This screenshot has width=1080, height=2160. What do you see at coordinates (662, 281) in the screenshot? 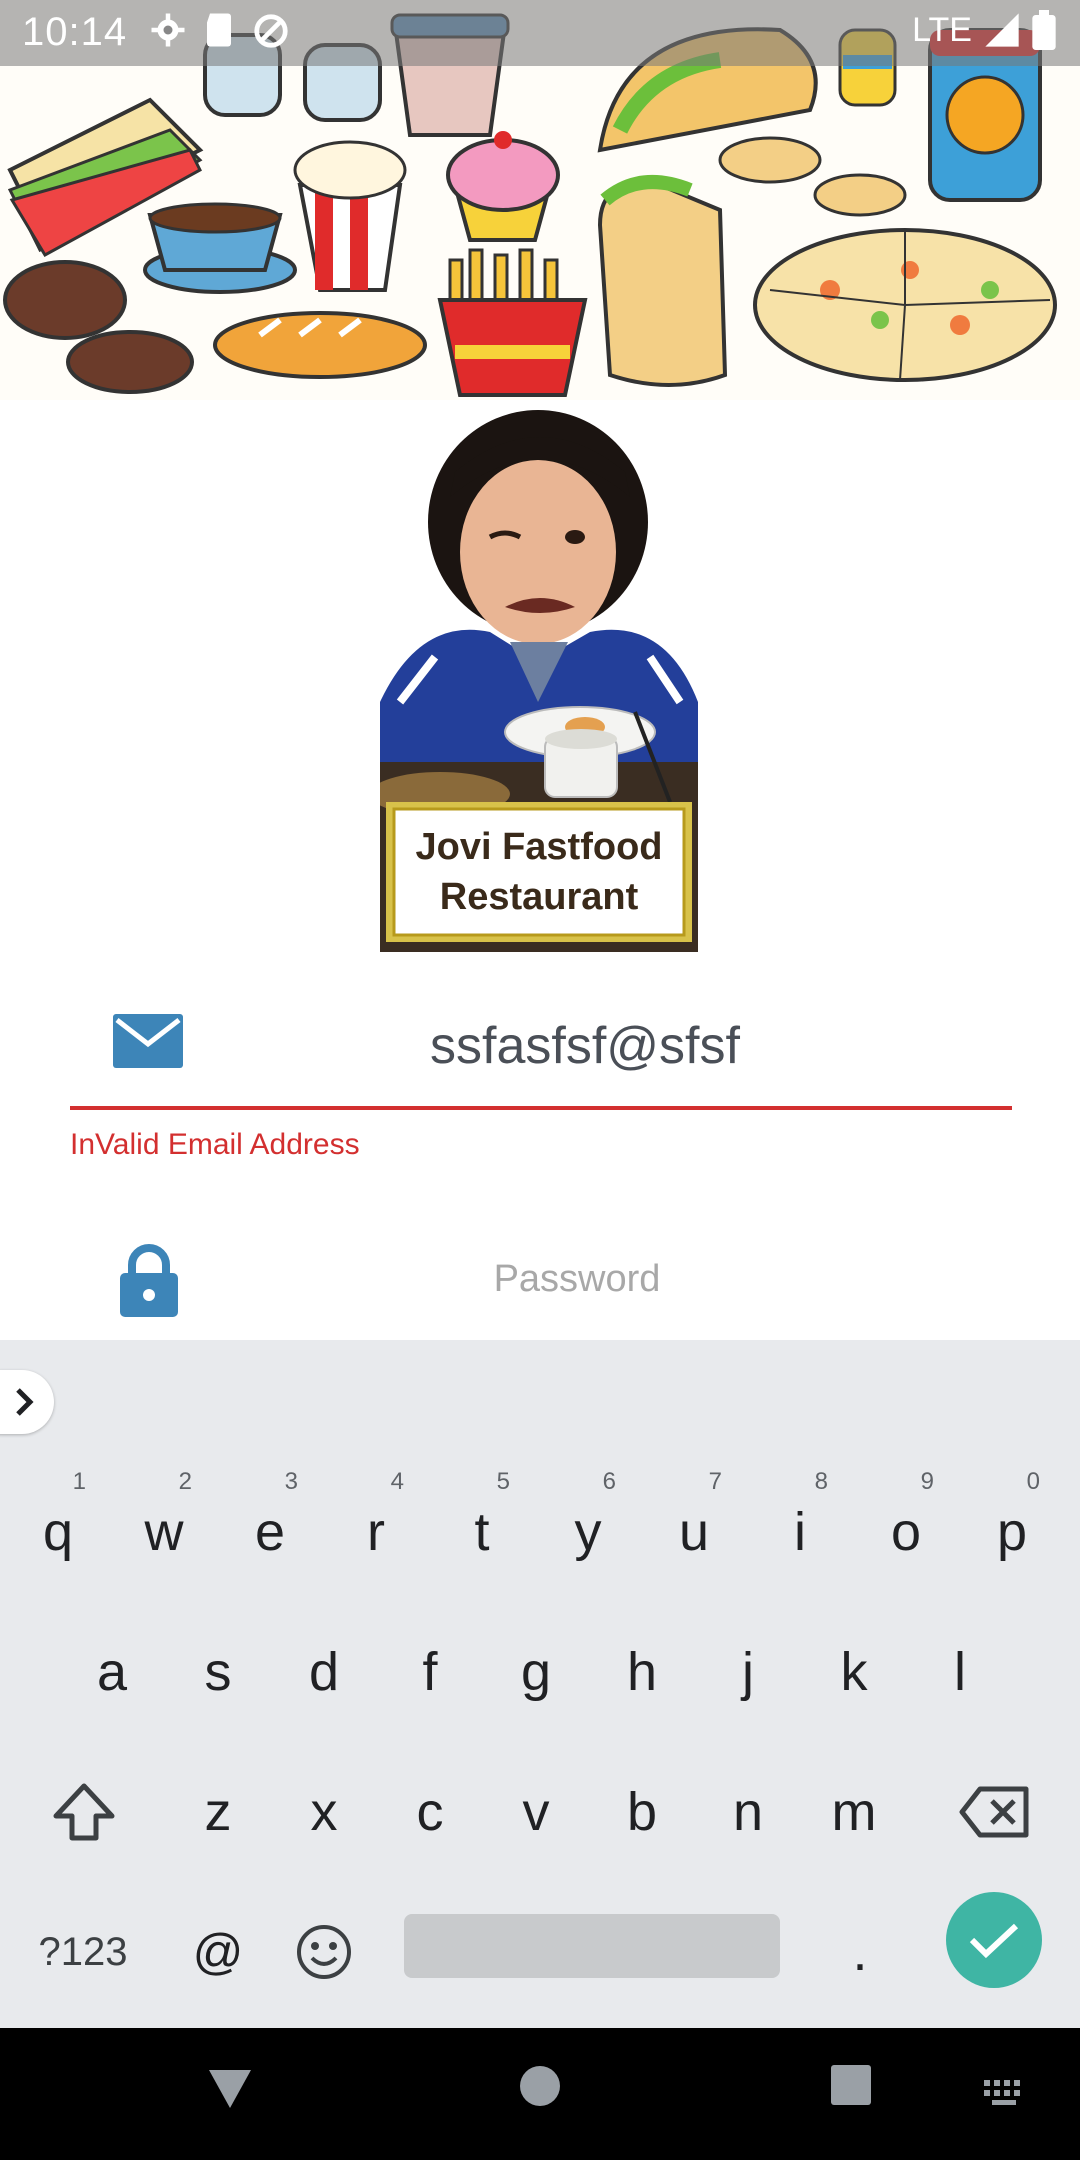
I see `burrito-doodle` at bounding box center [662, 281].